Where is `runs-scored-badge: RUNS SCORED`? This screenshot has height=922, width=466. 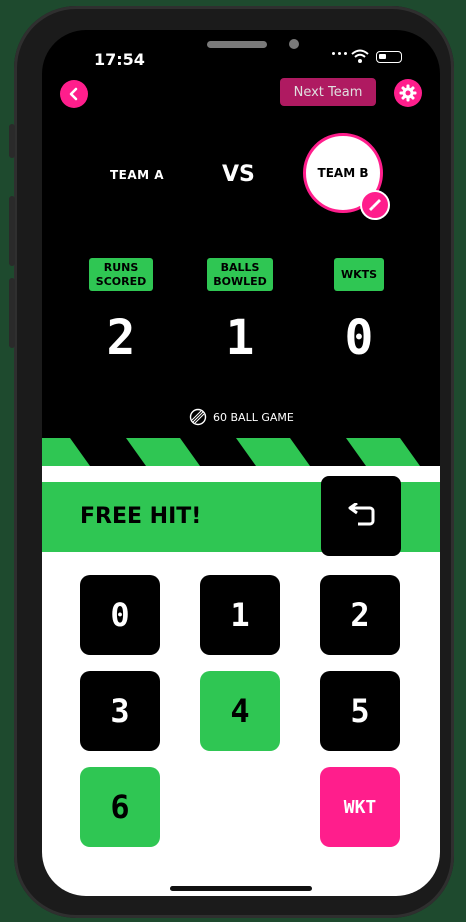 runs-scored-badge: RUNS SCORED is located at coordinates (121, 274).